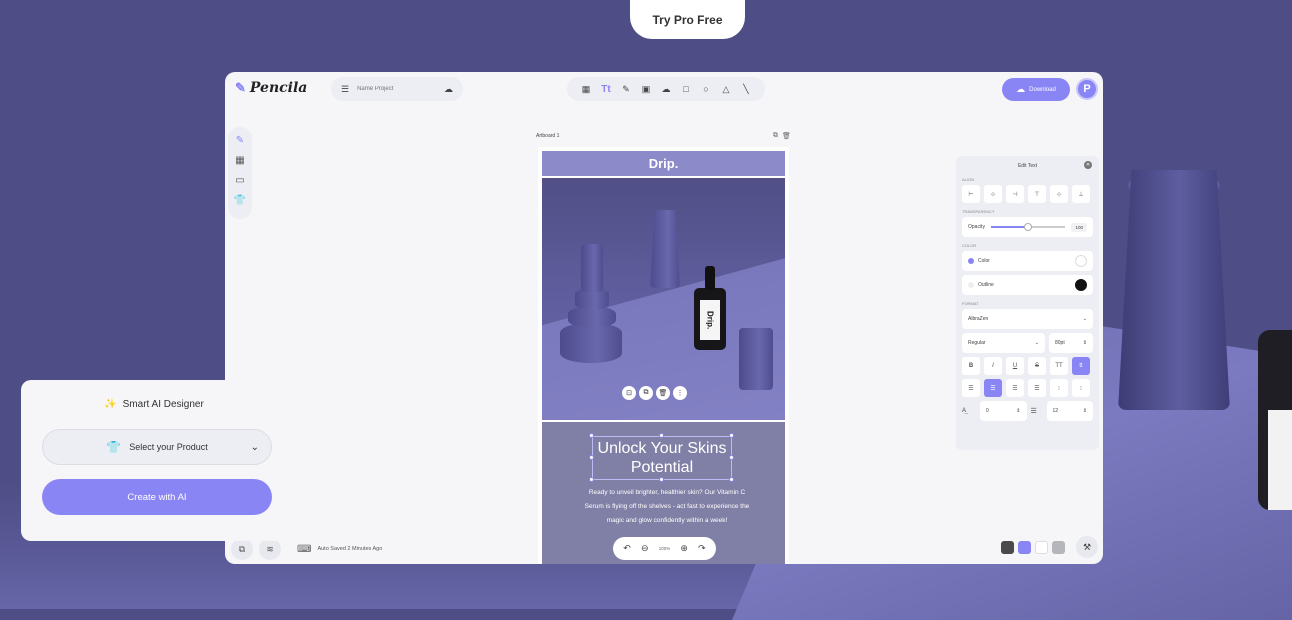  Describe the element at coordinates (971, 194) in the screenshot. I see `align-left-icon: ⊢` at that location.